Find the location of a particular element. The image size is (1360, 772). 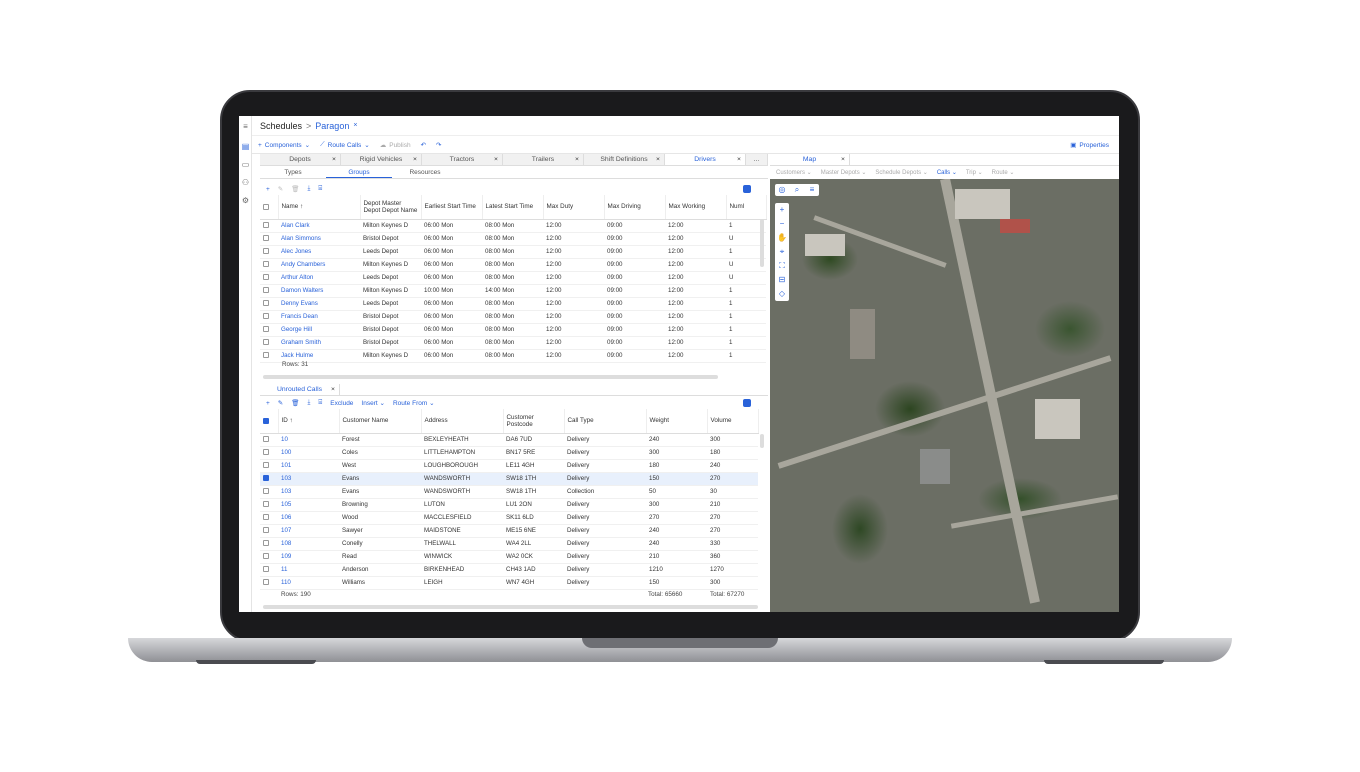

column-header: Earliest Start Time is located at coordinates (452, 207).